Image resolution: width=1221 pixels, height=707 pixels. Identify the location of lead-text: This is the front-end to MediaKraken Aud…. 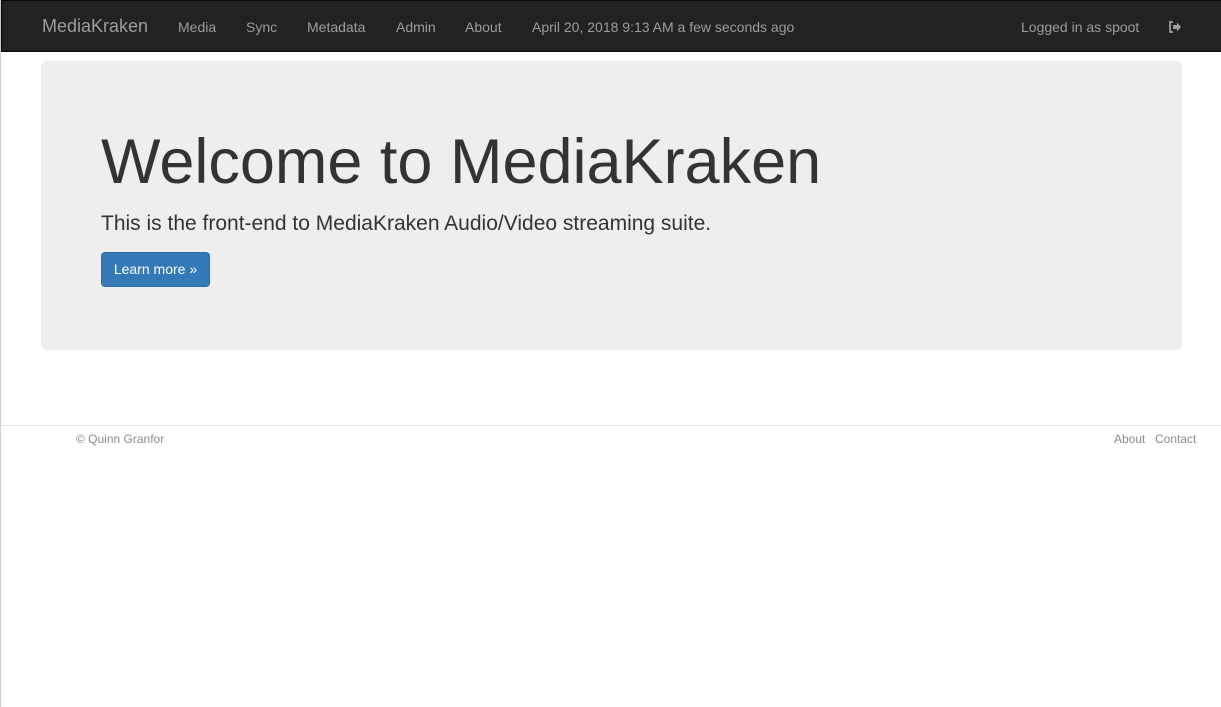
(406, 223).